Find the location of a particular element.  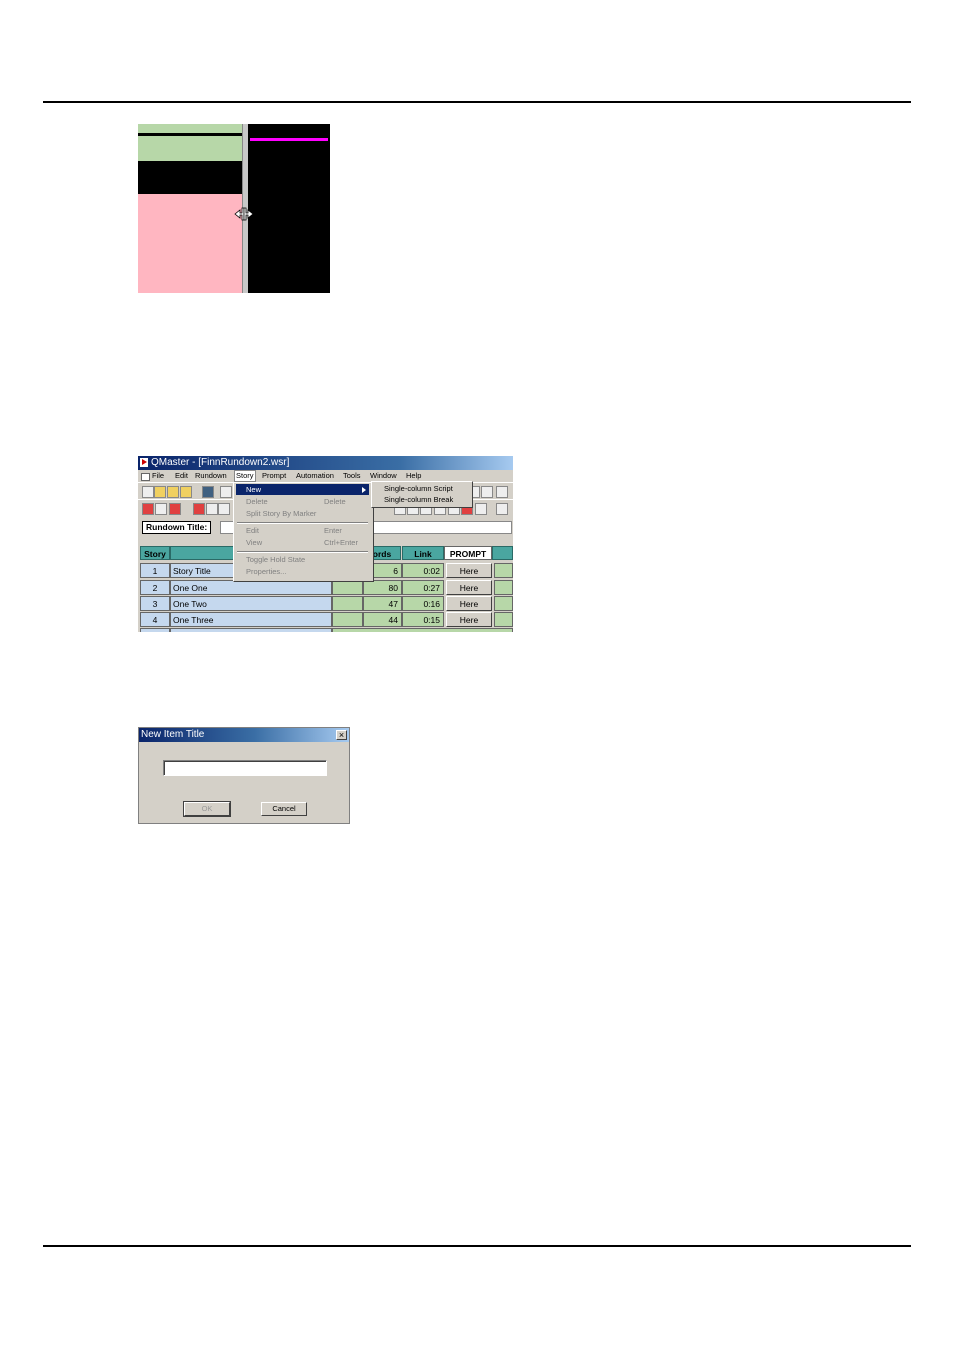

cancel-icon is located at coordinates (148, 509).